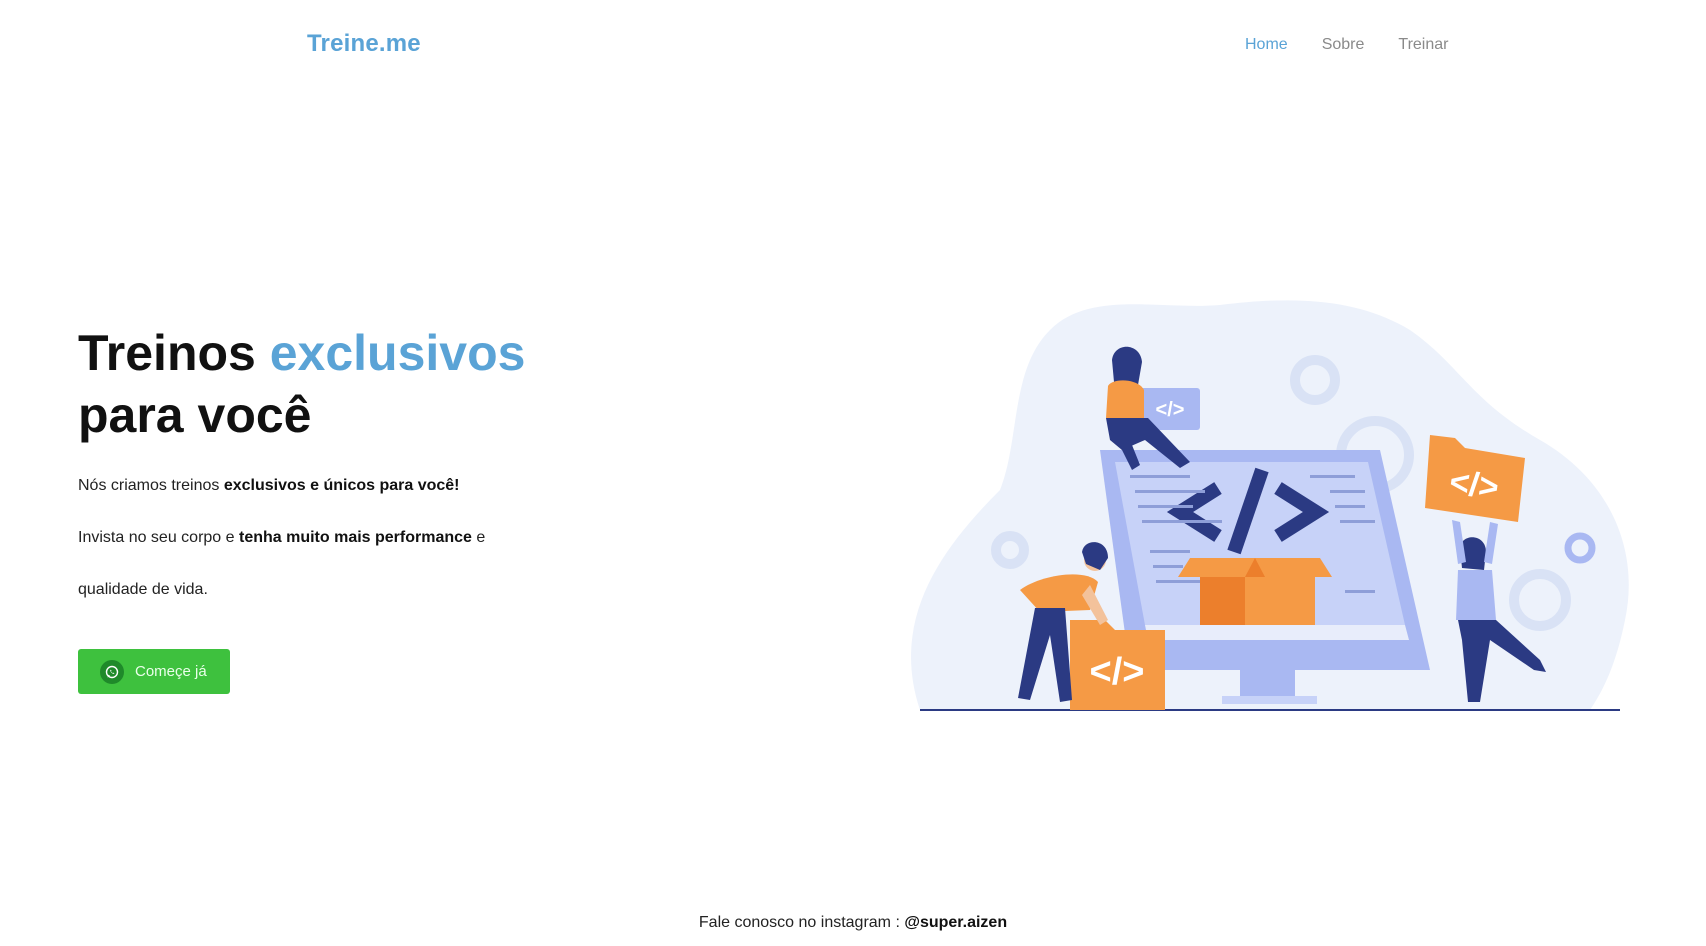 The width and height of the screenshot is (1706, 946). Describe the element at coordinates (801, 922) in the screenshot. I see `footer-text: Fale conosco no instagram :` at that location.